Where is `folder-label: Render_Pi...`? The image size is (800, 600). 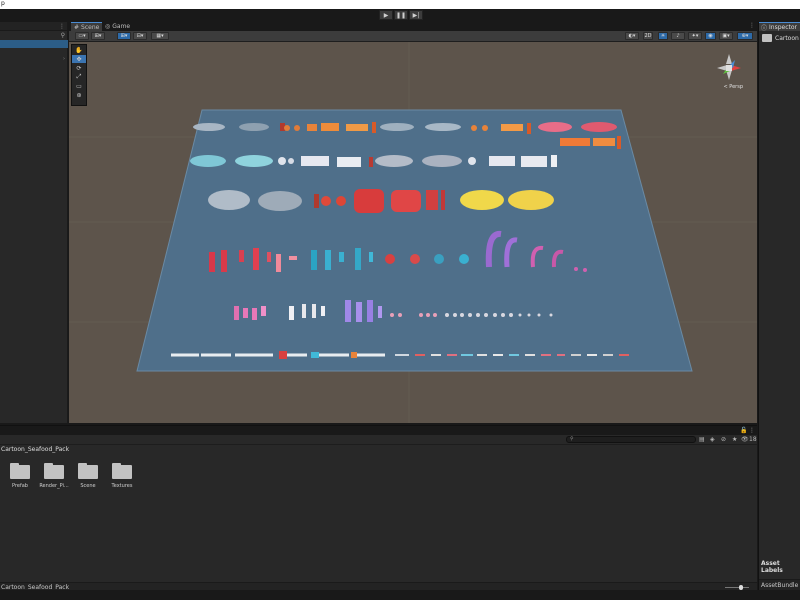
folder-label: Render_Pi... is located at coordinates (54, 486).